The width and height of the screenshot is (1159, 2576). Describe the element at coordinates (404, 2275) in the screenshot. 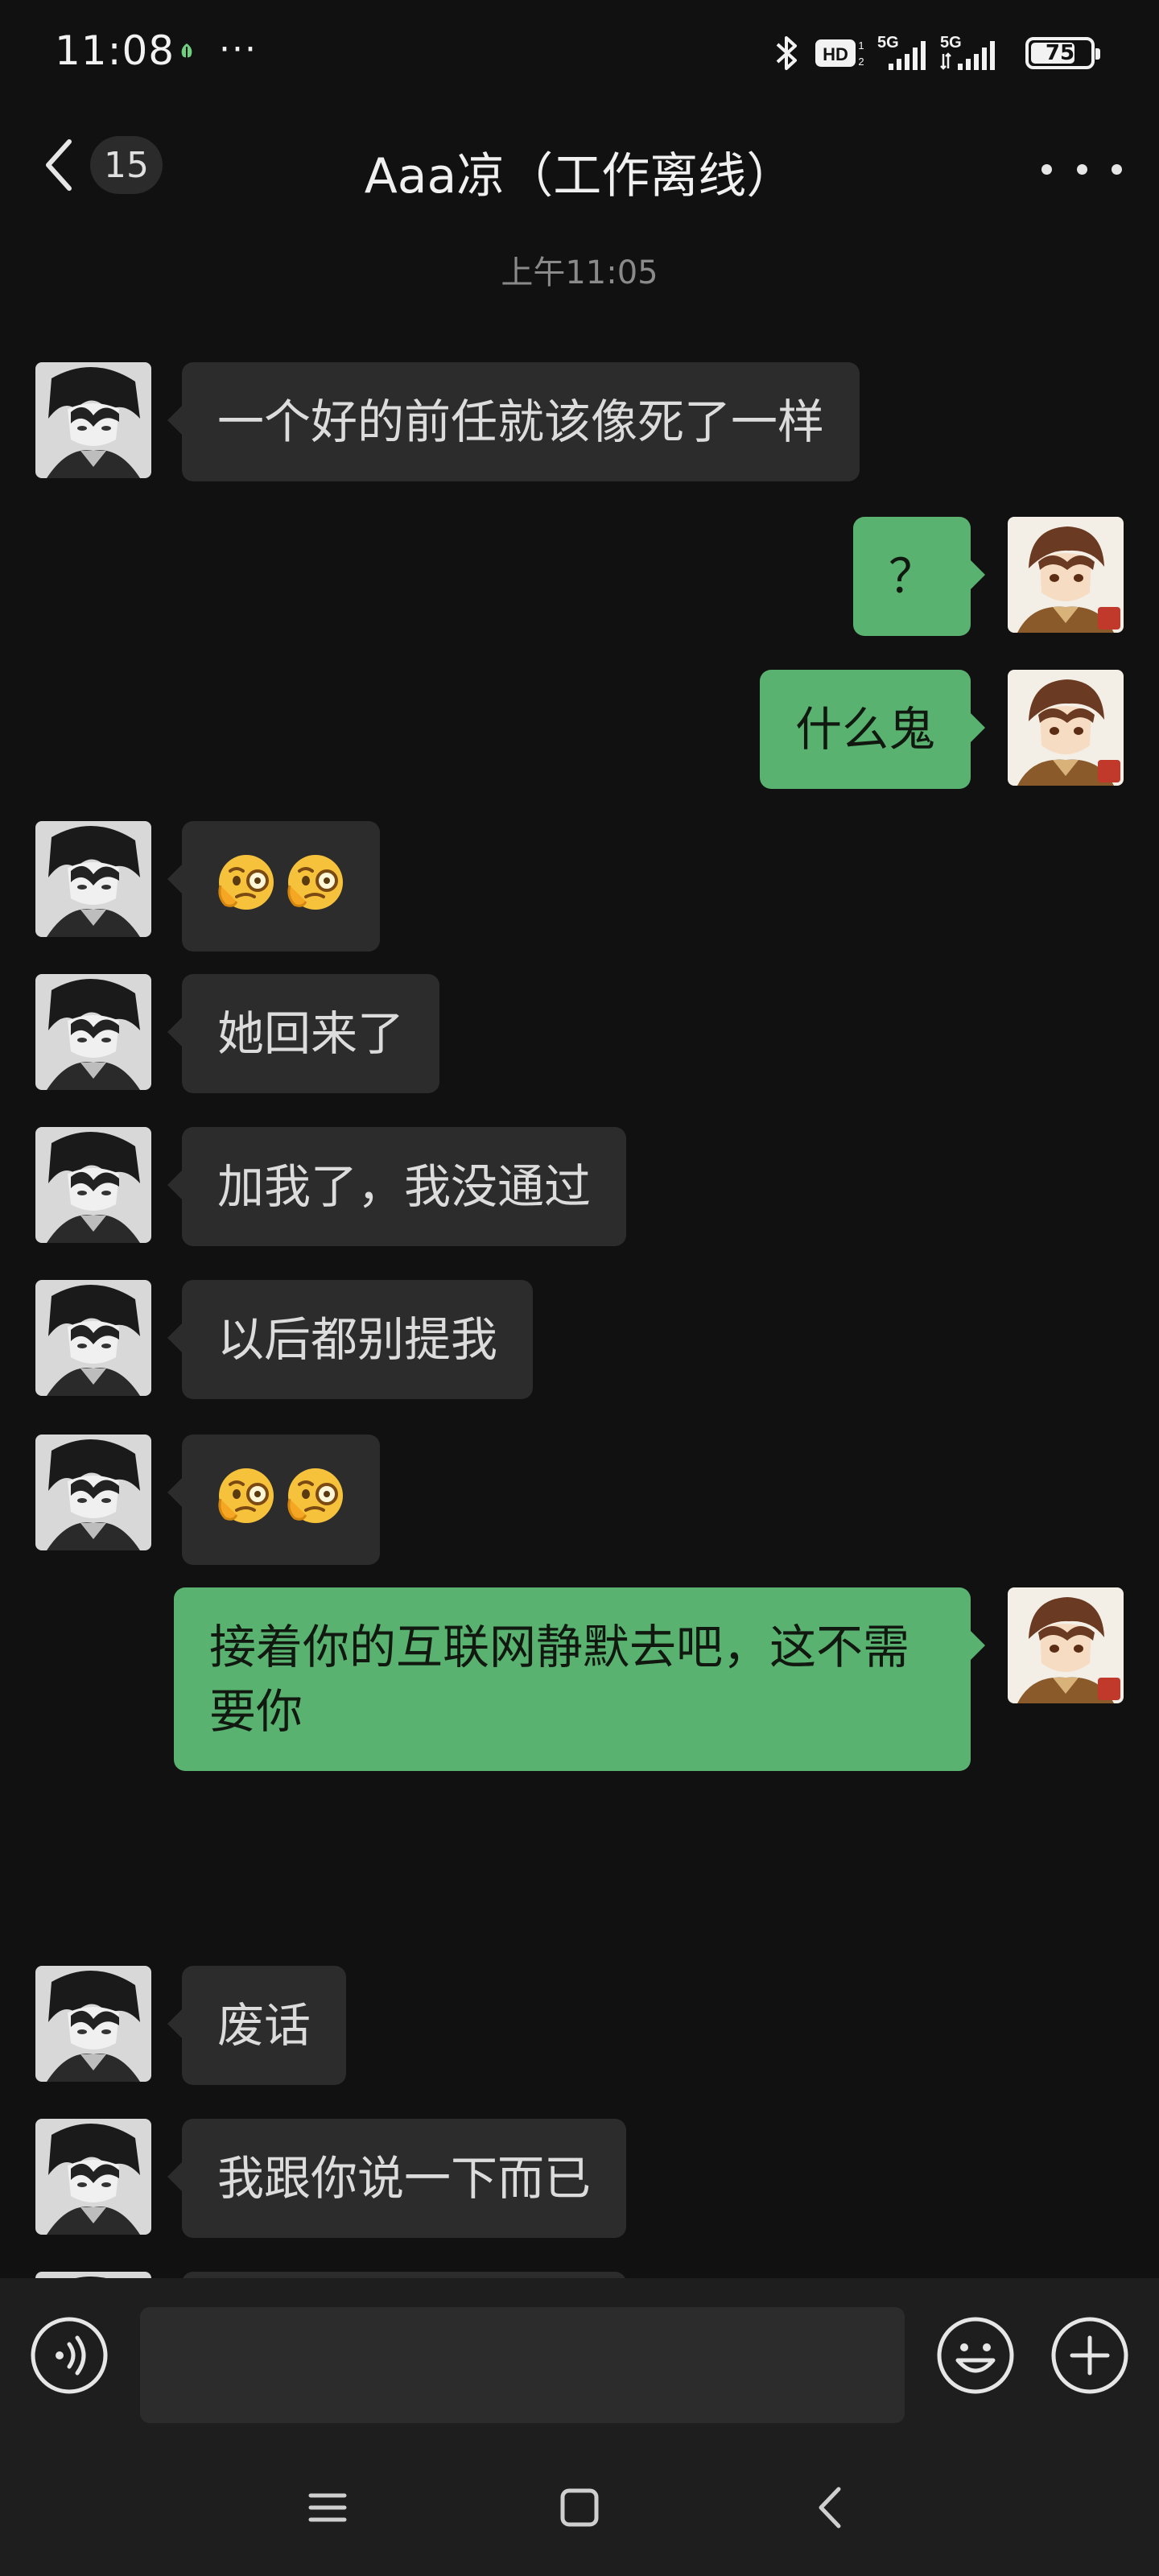

I see `message-bubble: 以后都不关我的事` at that location.